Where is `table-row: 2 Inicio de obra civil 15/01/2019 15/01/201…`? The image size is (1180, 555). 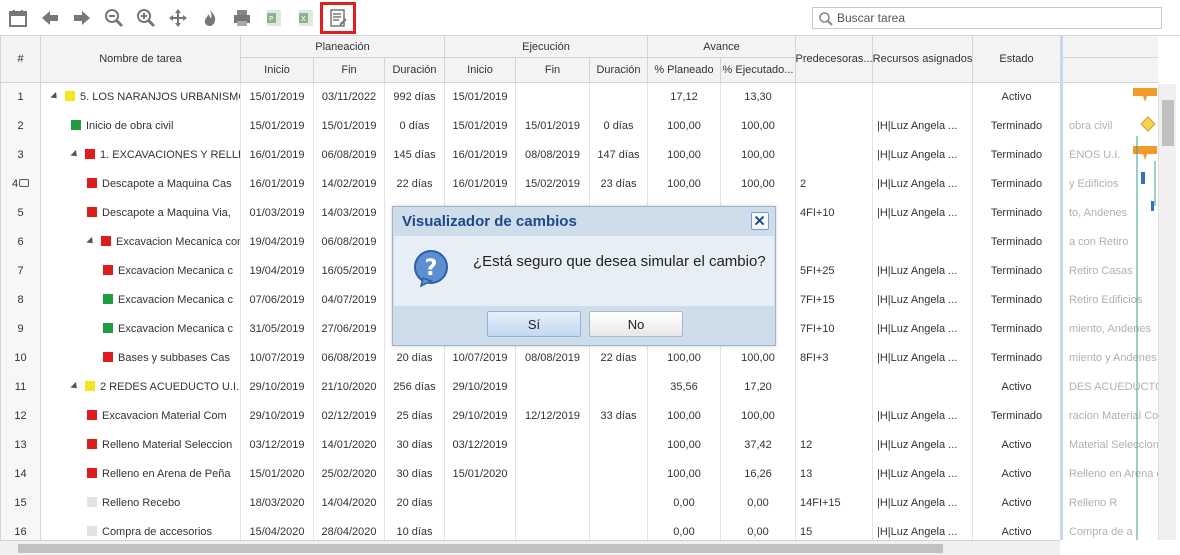 table-row: 2 Inicio de obra civil 15/01/2019 15/01/201… is located at coordinates (530, 126).